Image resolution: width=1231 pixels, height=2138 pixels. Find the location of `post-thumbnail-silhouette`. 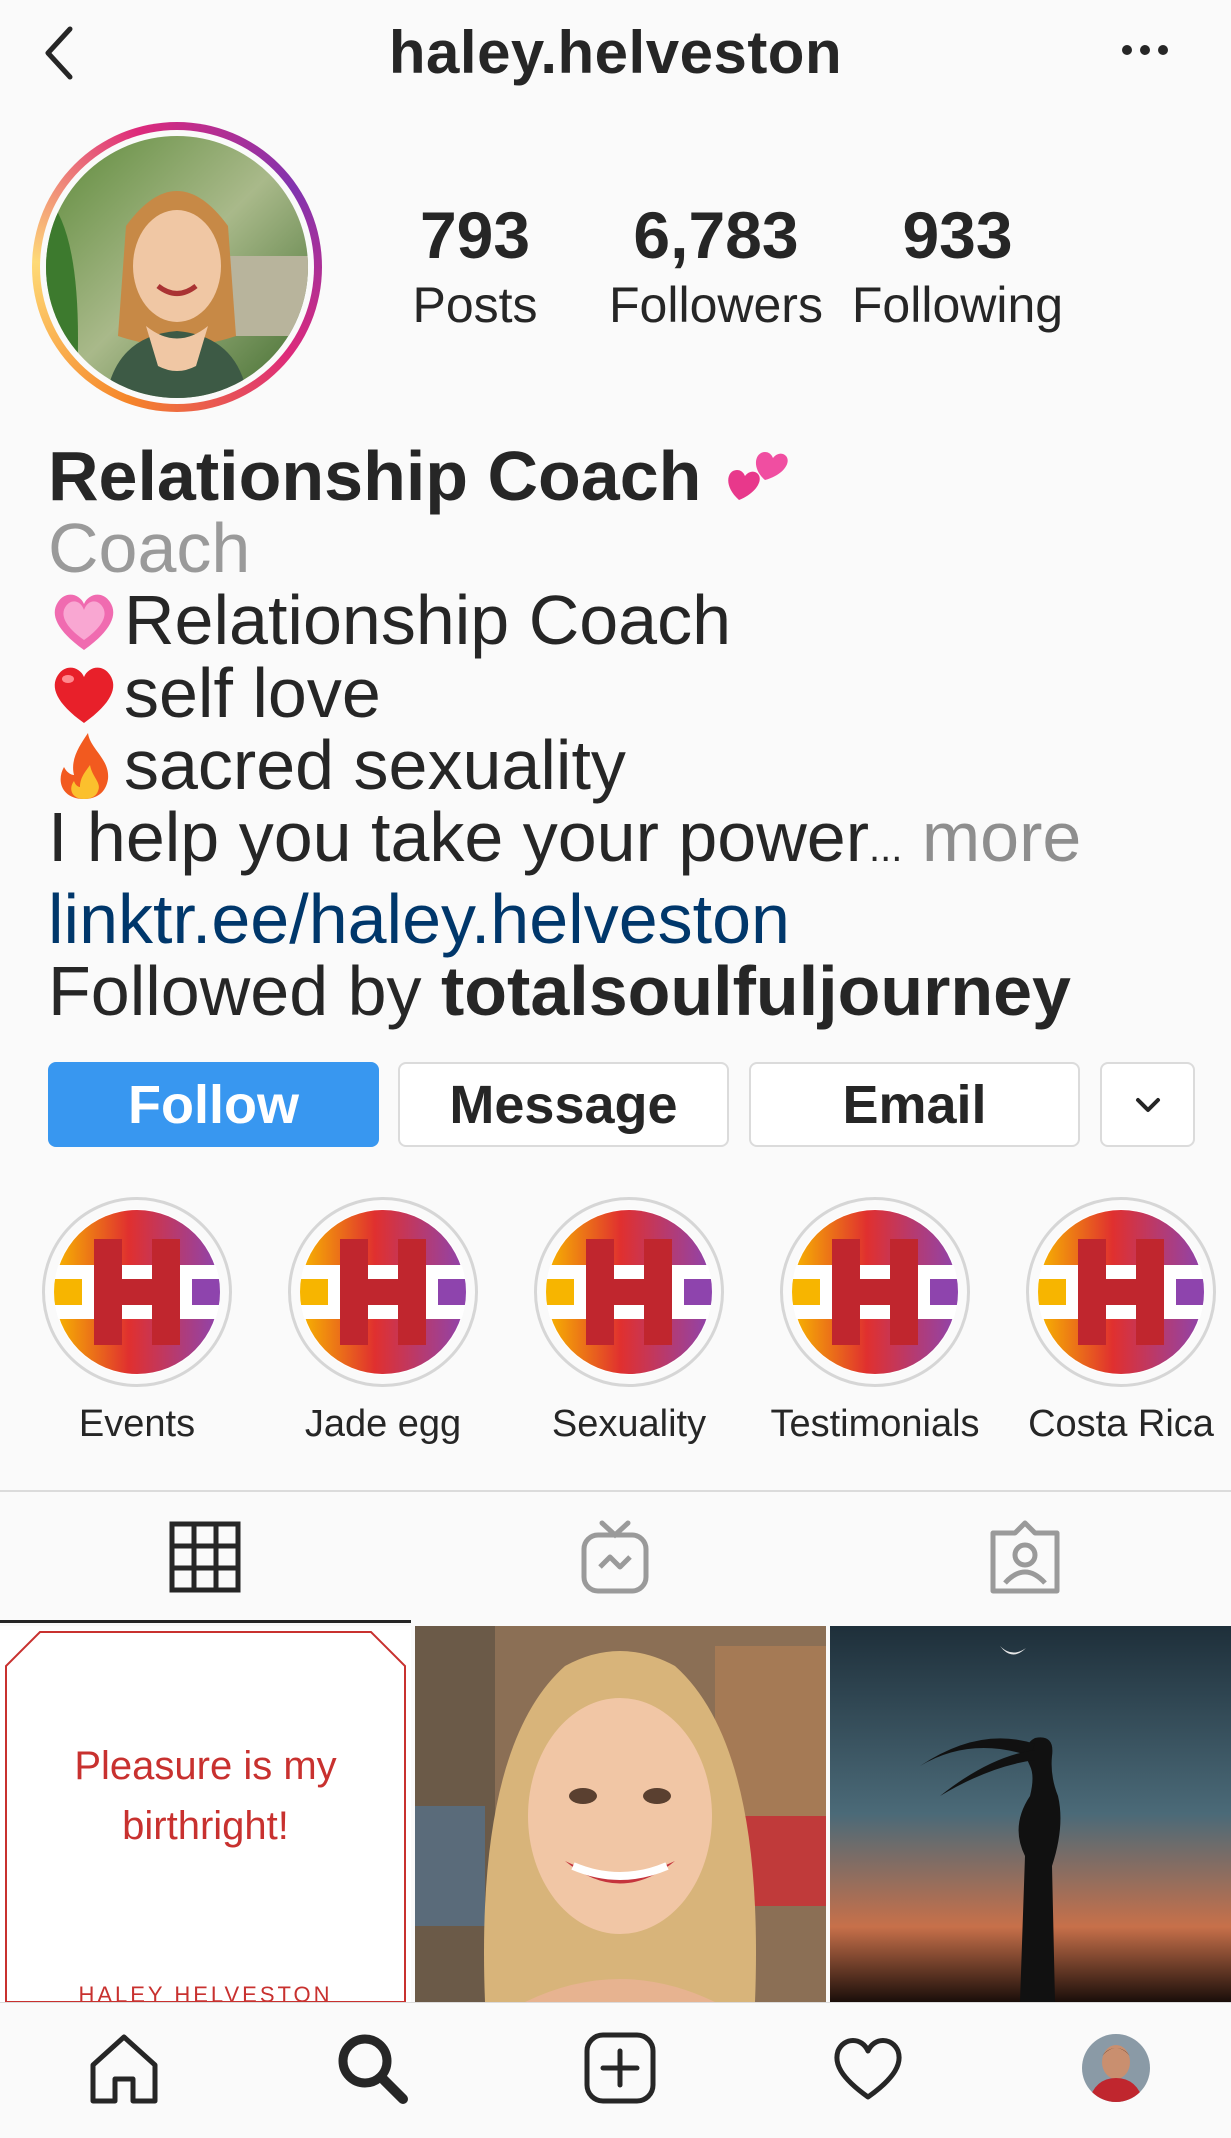

post-thumbnail-silhouette is located at coordinates (1030, 1814).